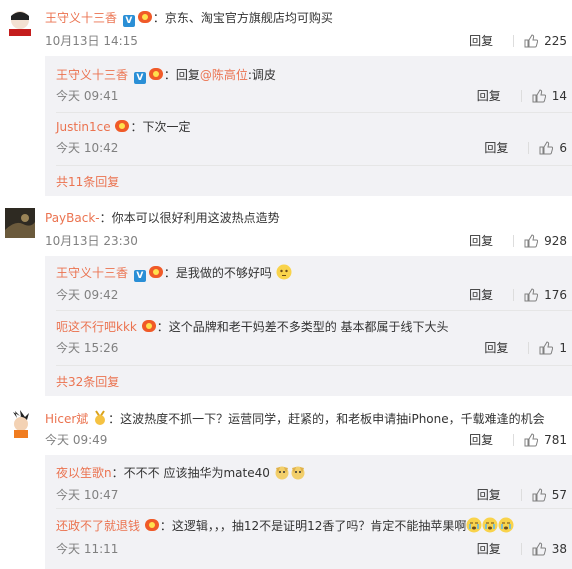 Image resolution: width=572 pixels, height=569 pixels. Describe the element at coordinates (518, 240) in the screenshot. I see `comment-actions: 回复 928` at that location.